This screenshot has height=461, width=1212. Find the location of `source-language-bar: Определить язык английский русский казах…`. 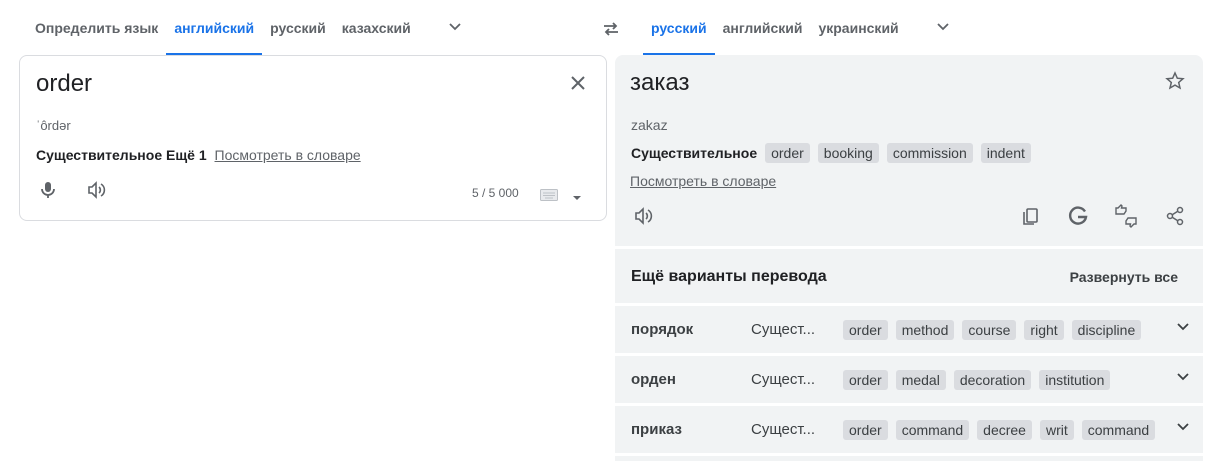

source-language-bar: Определить язык английский русский казах… is located at coordinates (251, 28).